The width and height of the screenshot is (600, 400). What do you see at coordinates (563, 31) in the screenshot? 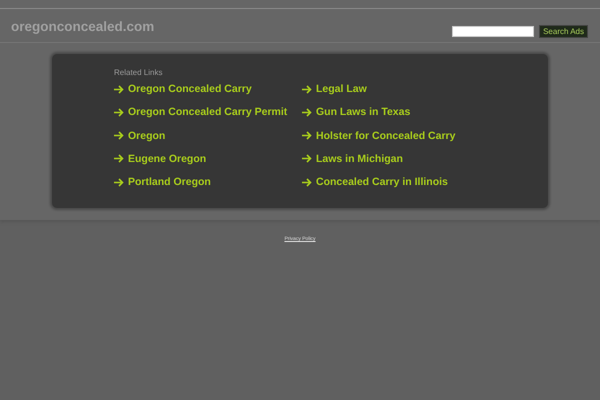
I see `search-button: Search Ads` at bounding box center [563, 31].